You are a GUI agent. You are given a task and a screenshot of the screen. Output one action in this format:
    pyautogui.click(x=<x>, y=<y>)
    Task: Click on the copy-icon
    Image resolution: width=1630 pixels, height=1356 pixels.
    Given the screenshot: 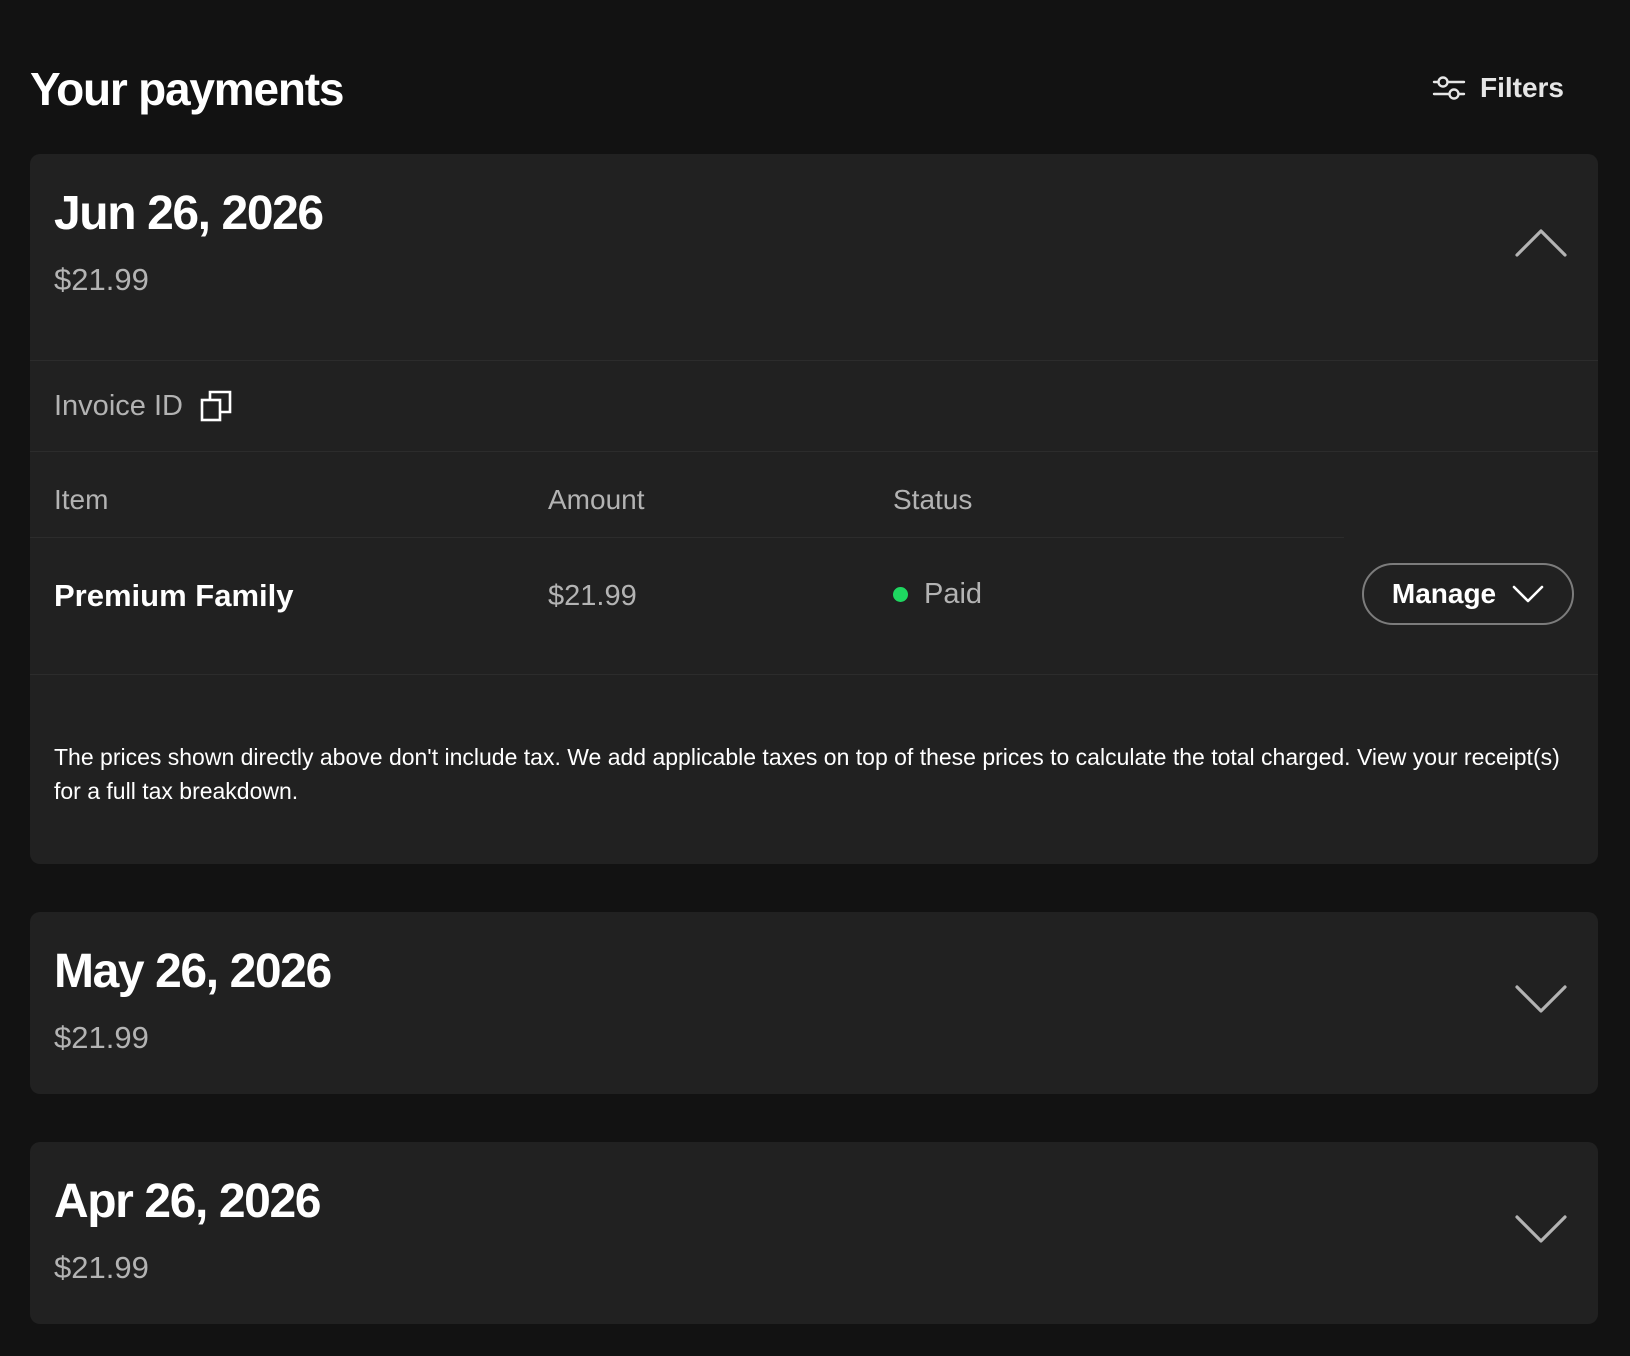 What is the action you would take?
    pyautogui.click(x=216, y=406)
    